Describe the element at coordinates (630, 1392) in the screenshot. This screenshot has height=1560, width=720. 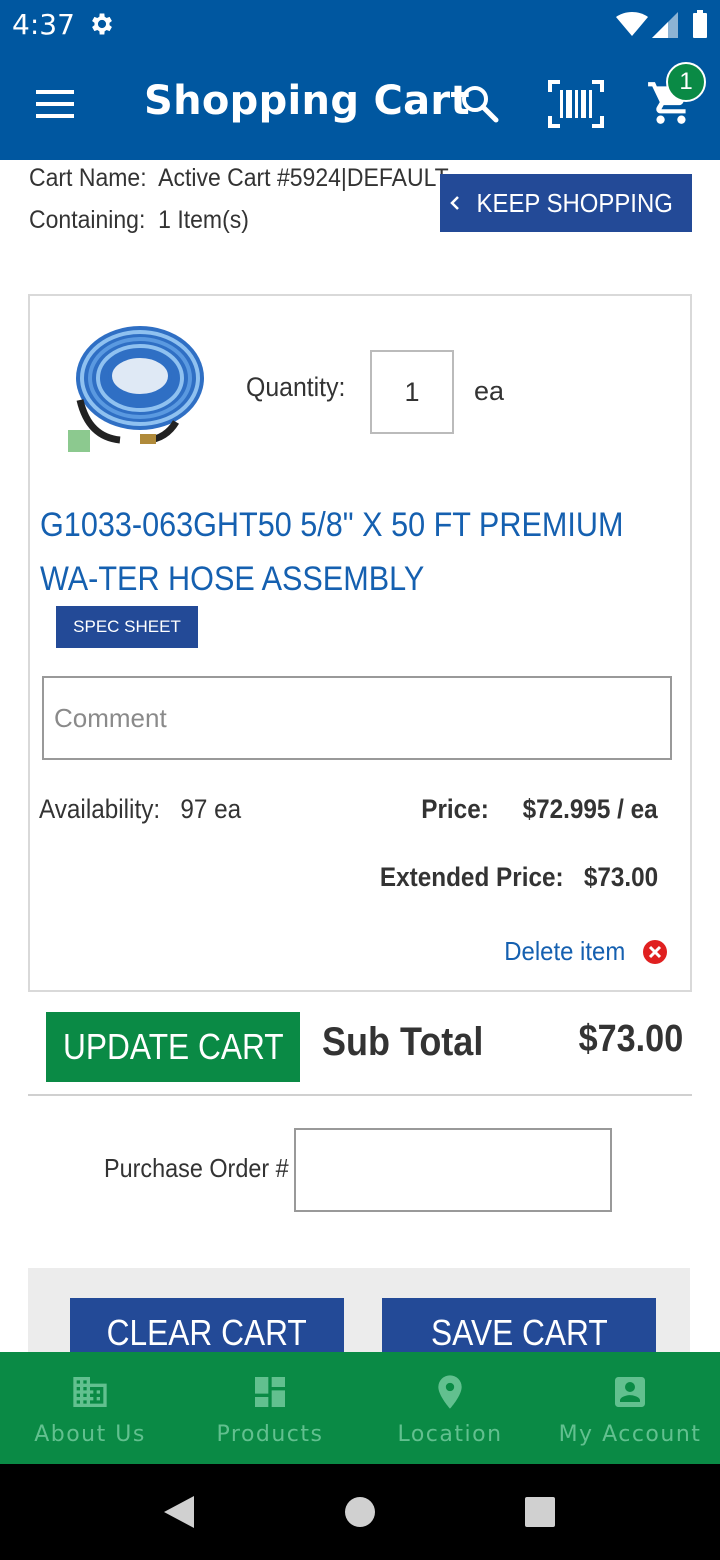
I see `account-box-icon` at that location.